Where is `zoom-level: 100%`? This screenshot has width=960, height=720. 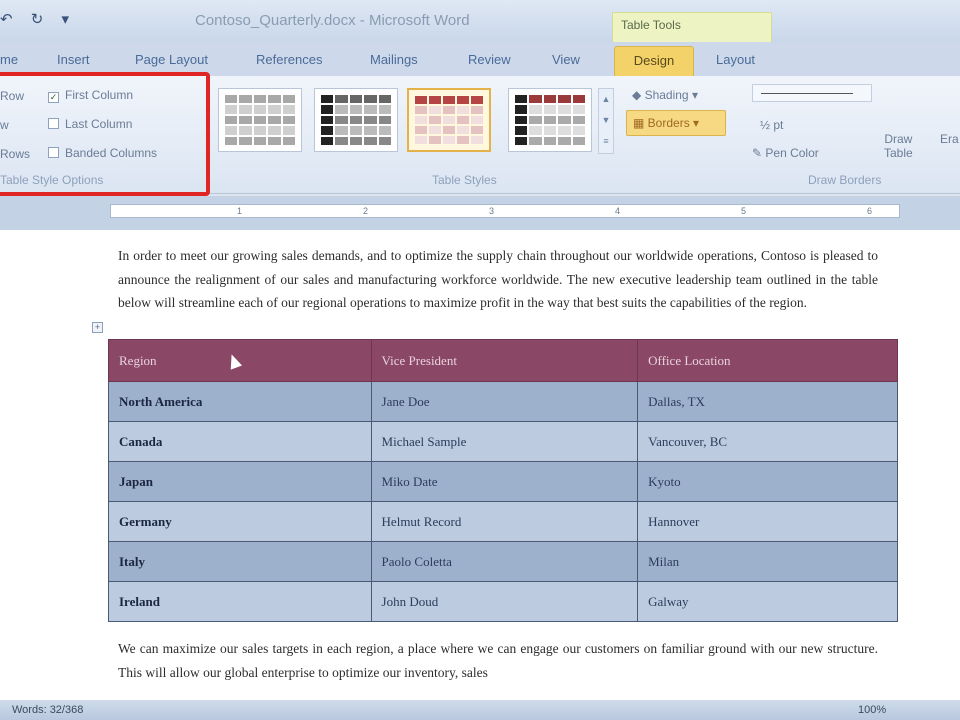 zoom-level: 100% is located at coordinates (872, 710).